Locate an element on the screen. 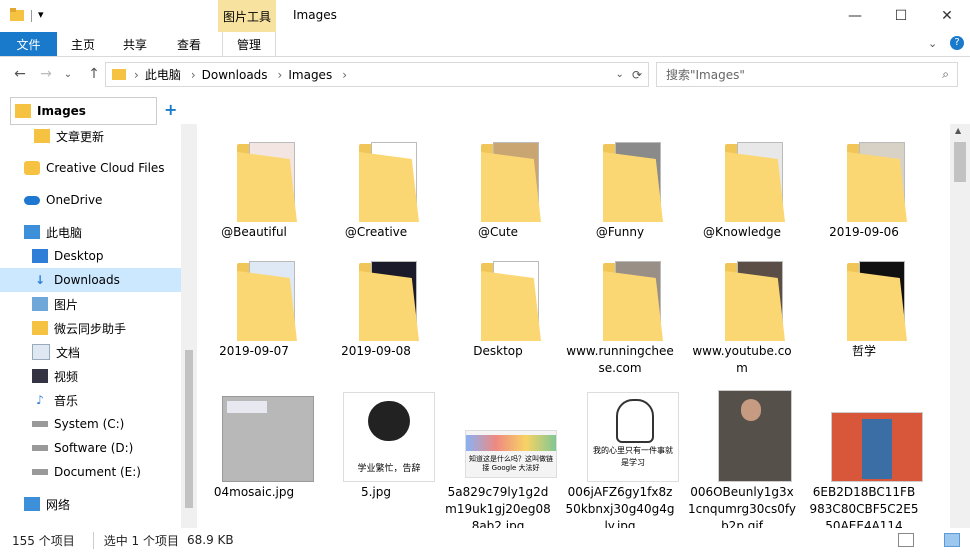  file-item: 2019-09-06 is located at coordinates (864, 200).